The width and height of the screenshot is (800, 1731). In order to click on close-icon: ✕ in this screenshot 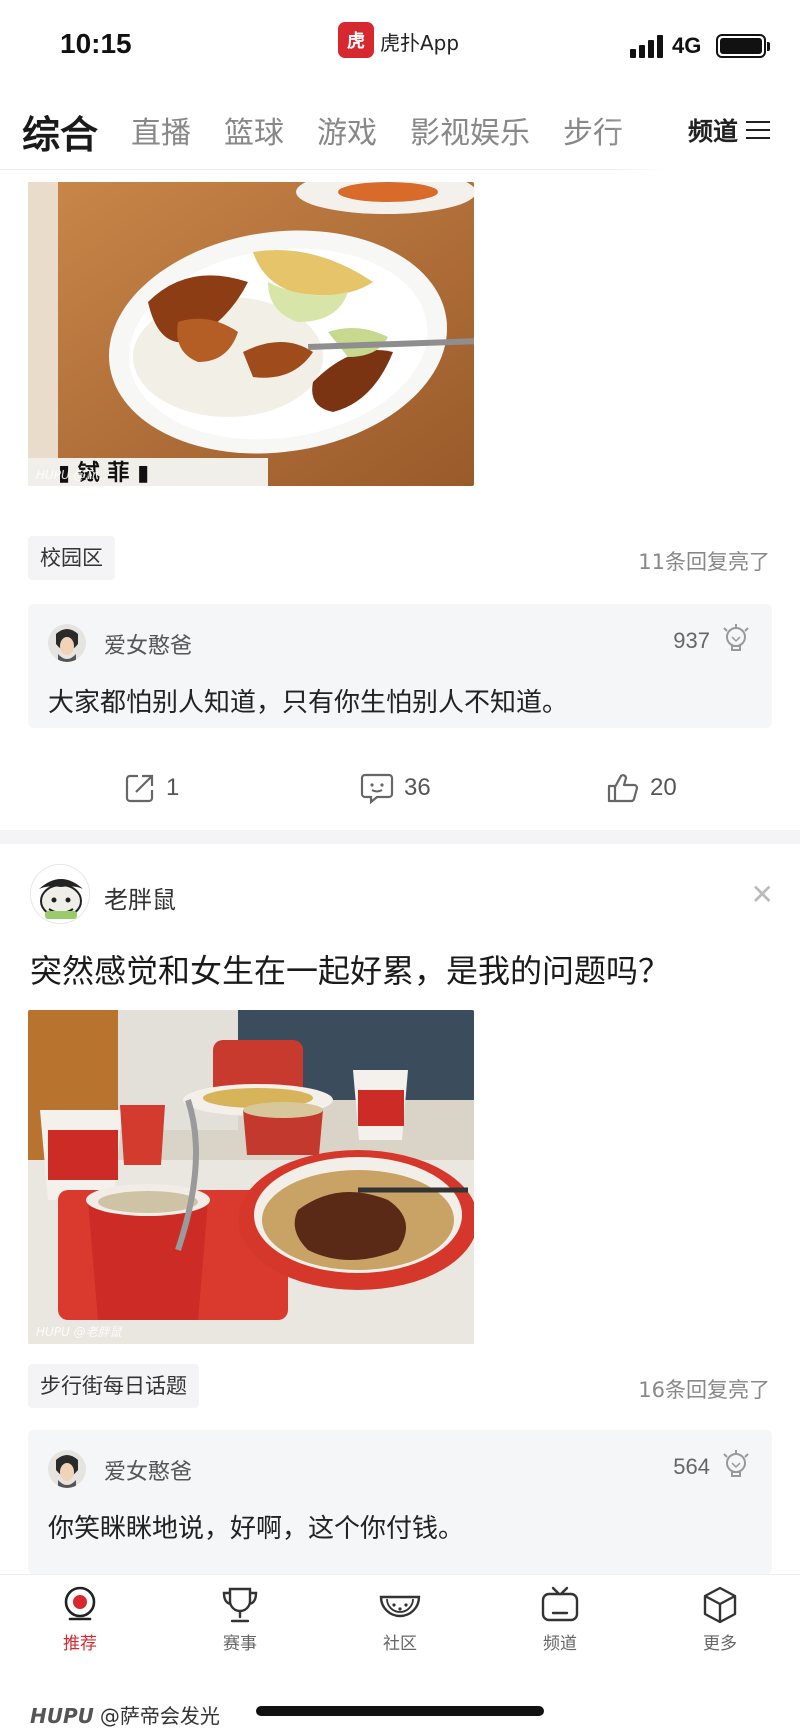, I will do `click(762, 894)`.